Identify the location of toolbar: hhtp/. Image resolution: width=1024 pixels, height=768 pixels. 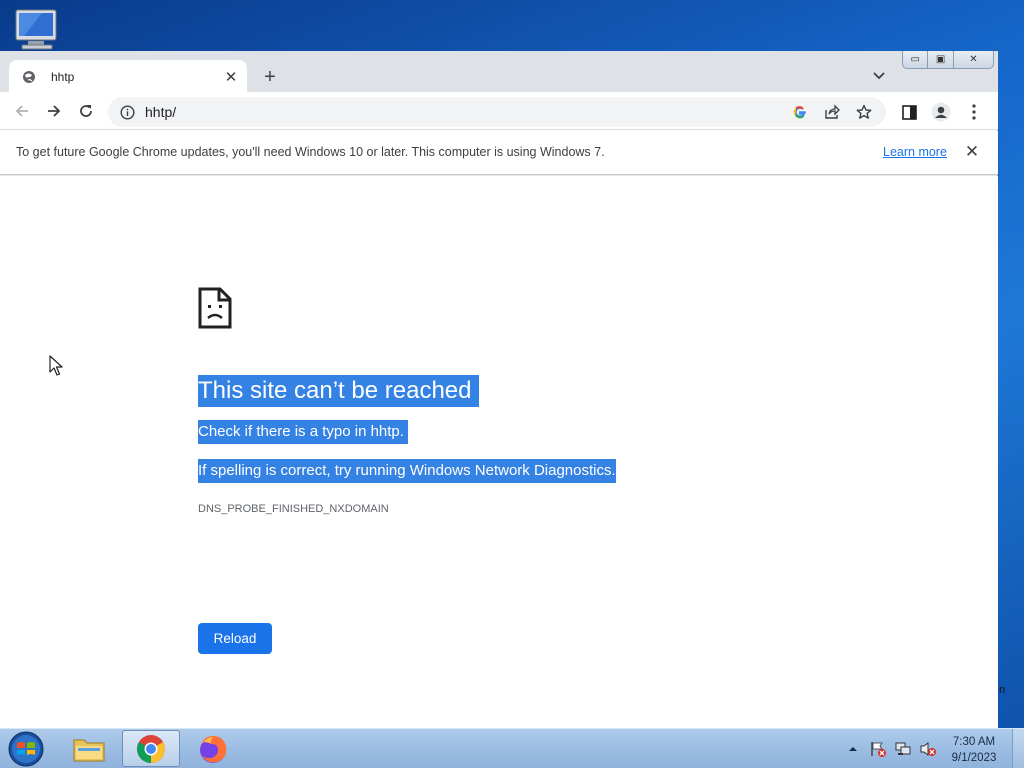
(499, 111).